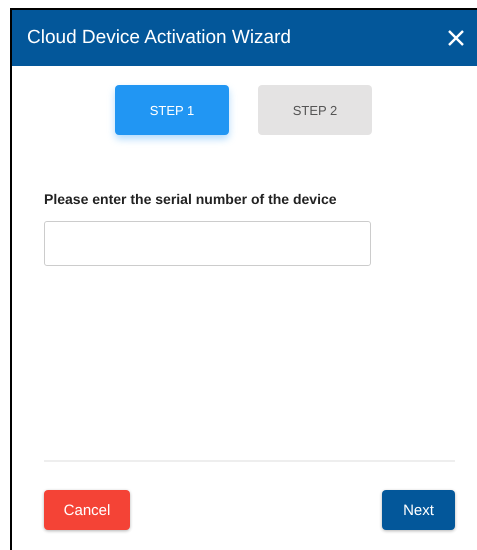  Describe the element at coordinates (87, 510) in the screenshot. I see `cancel-button: Cancel` at that location.